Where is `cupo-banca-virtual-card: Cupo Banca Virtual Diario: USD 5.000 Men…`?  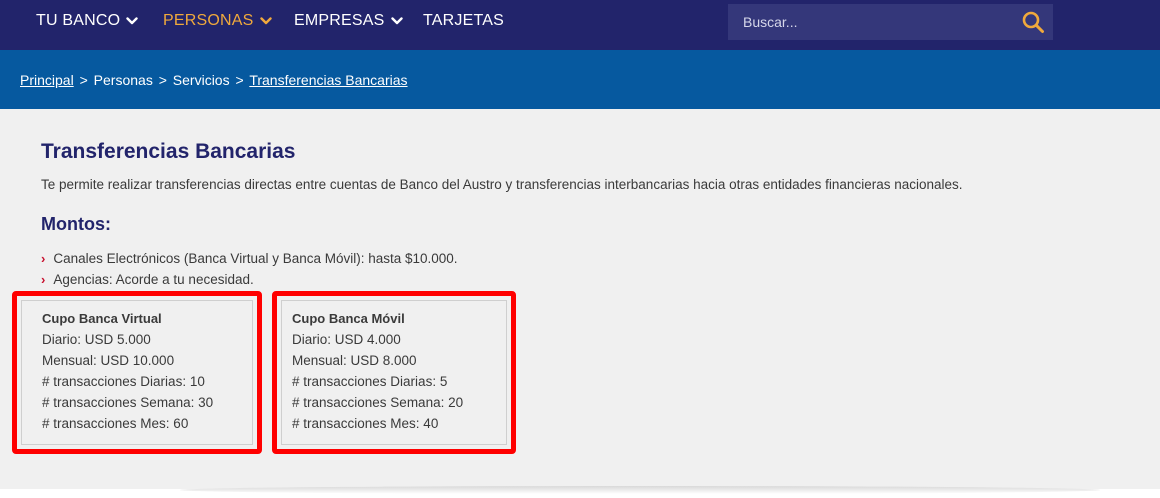 cupo-banca-virtual-card: Cupo Banca Virtual Diario: USD 5.000 Men… is located at coordinates (137, 372).